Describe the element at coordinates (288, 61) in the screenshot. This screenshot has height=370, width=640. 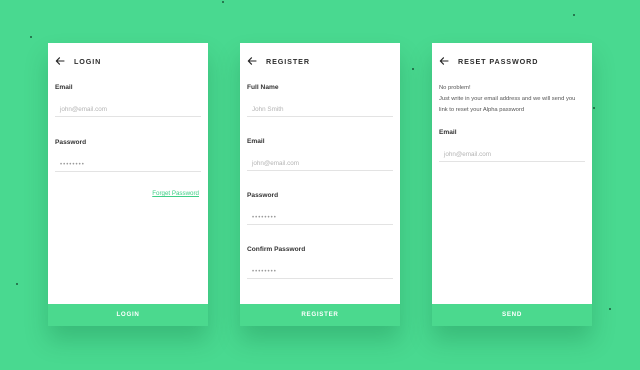
I see `register-title: REGISTER` at that location.